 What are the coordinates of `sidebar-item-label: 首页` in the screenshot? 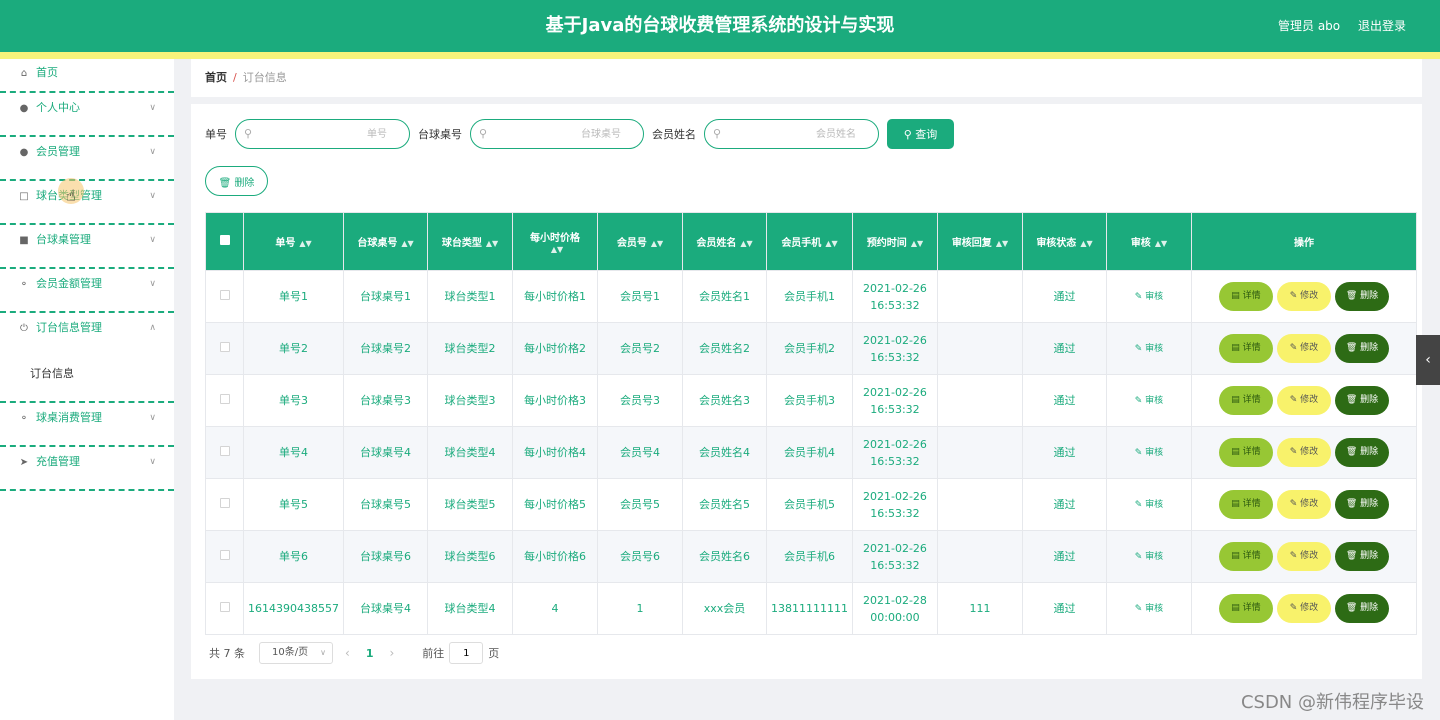 It's located at (47, 72).